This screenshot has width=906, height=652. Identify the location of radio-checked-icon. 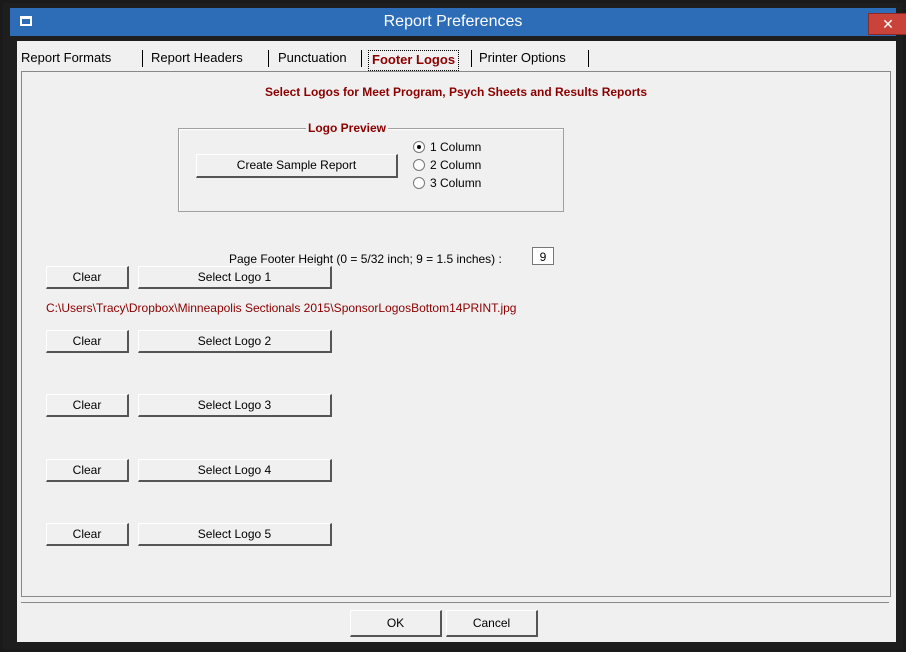
(419, 146).